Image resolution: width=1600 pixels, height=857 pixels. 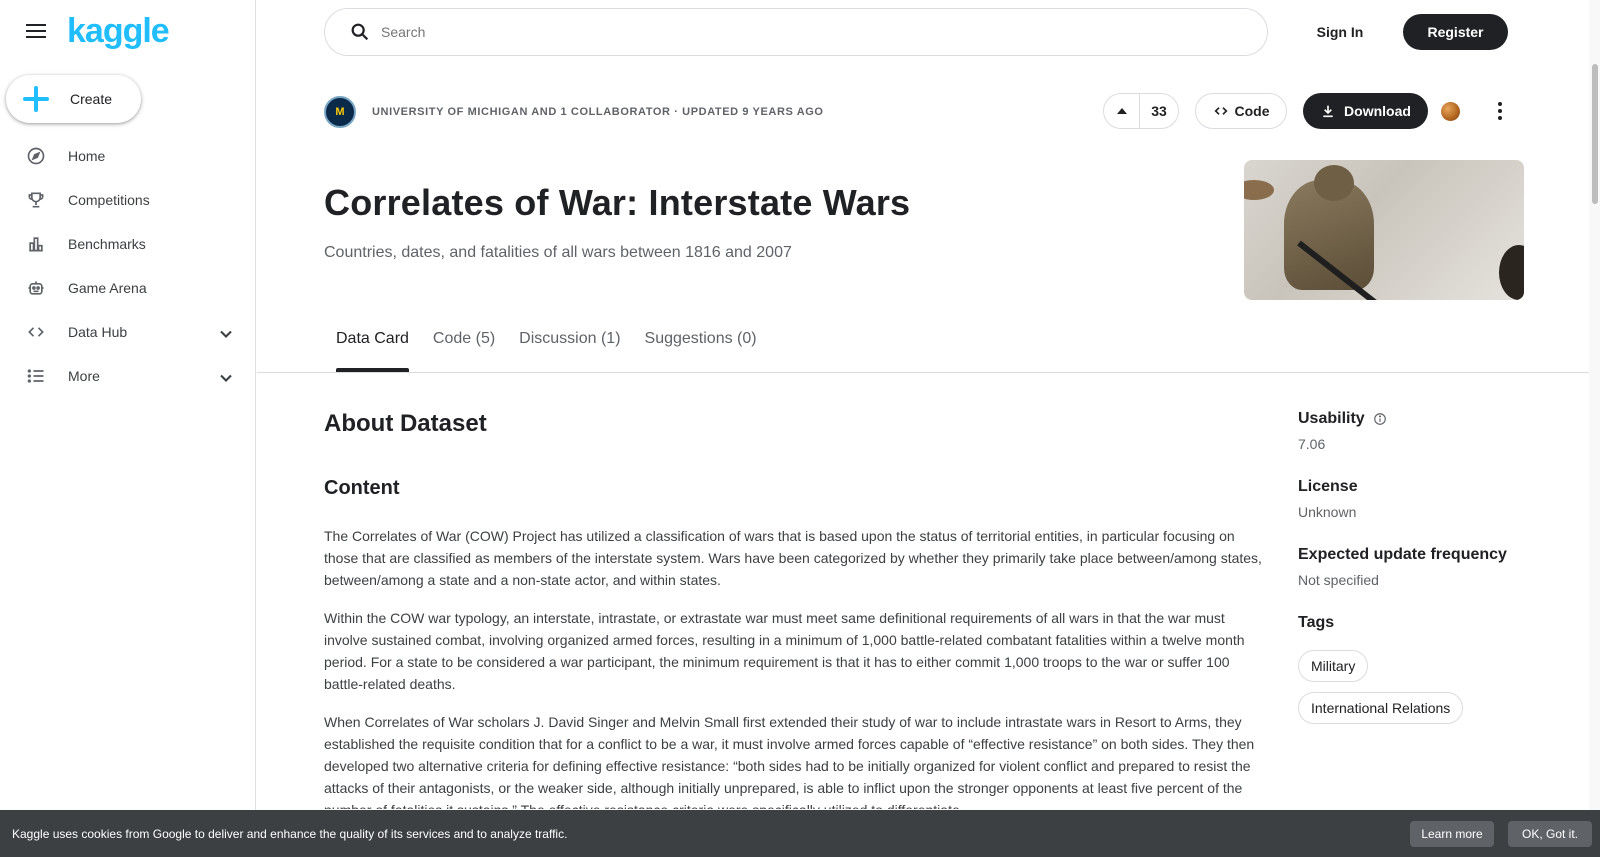 What do you see at coordinates (1428, 431) in the screenshot?
I see `usability-section: Usability 7.06` at bounding box center [1428, 431].